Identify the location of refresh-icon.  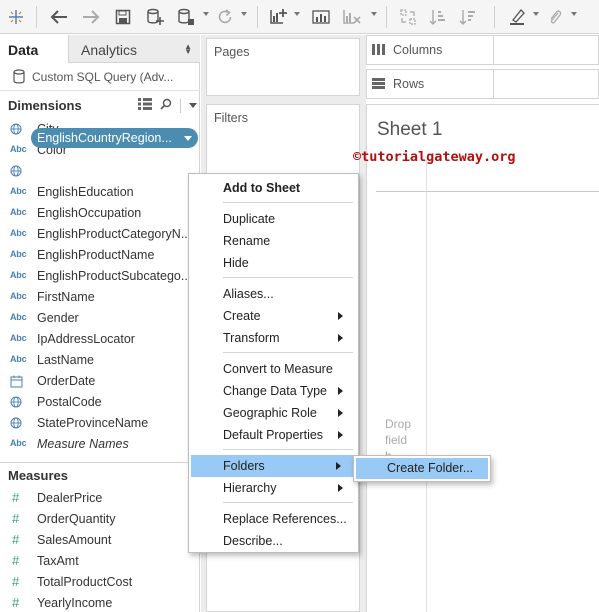
(225, 17).